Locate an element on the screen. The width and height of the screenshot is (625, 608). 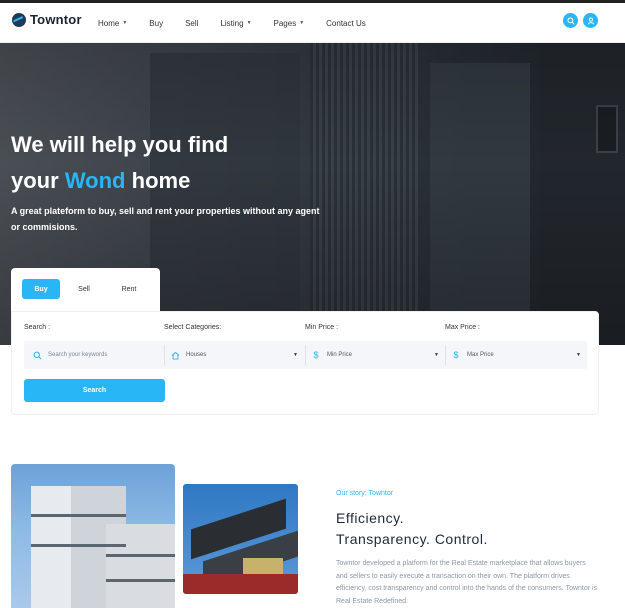
user-icon is located at coordinates (590, 21).